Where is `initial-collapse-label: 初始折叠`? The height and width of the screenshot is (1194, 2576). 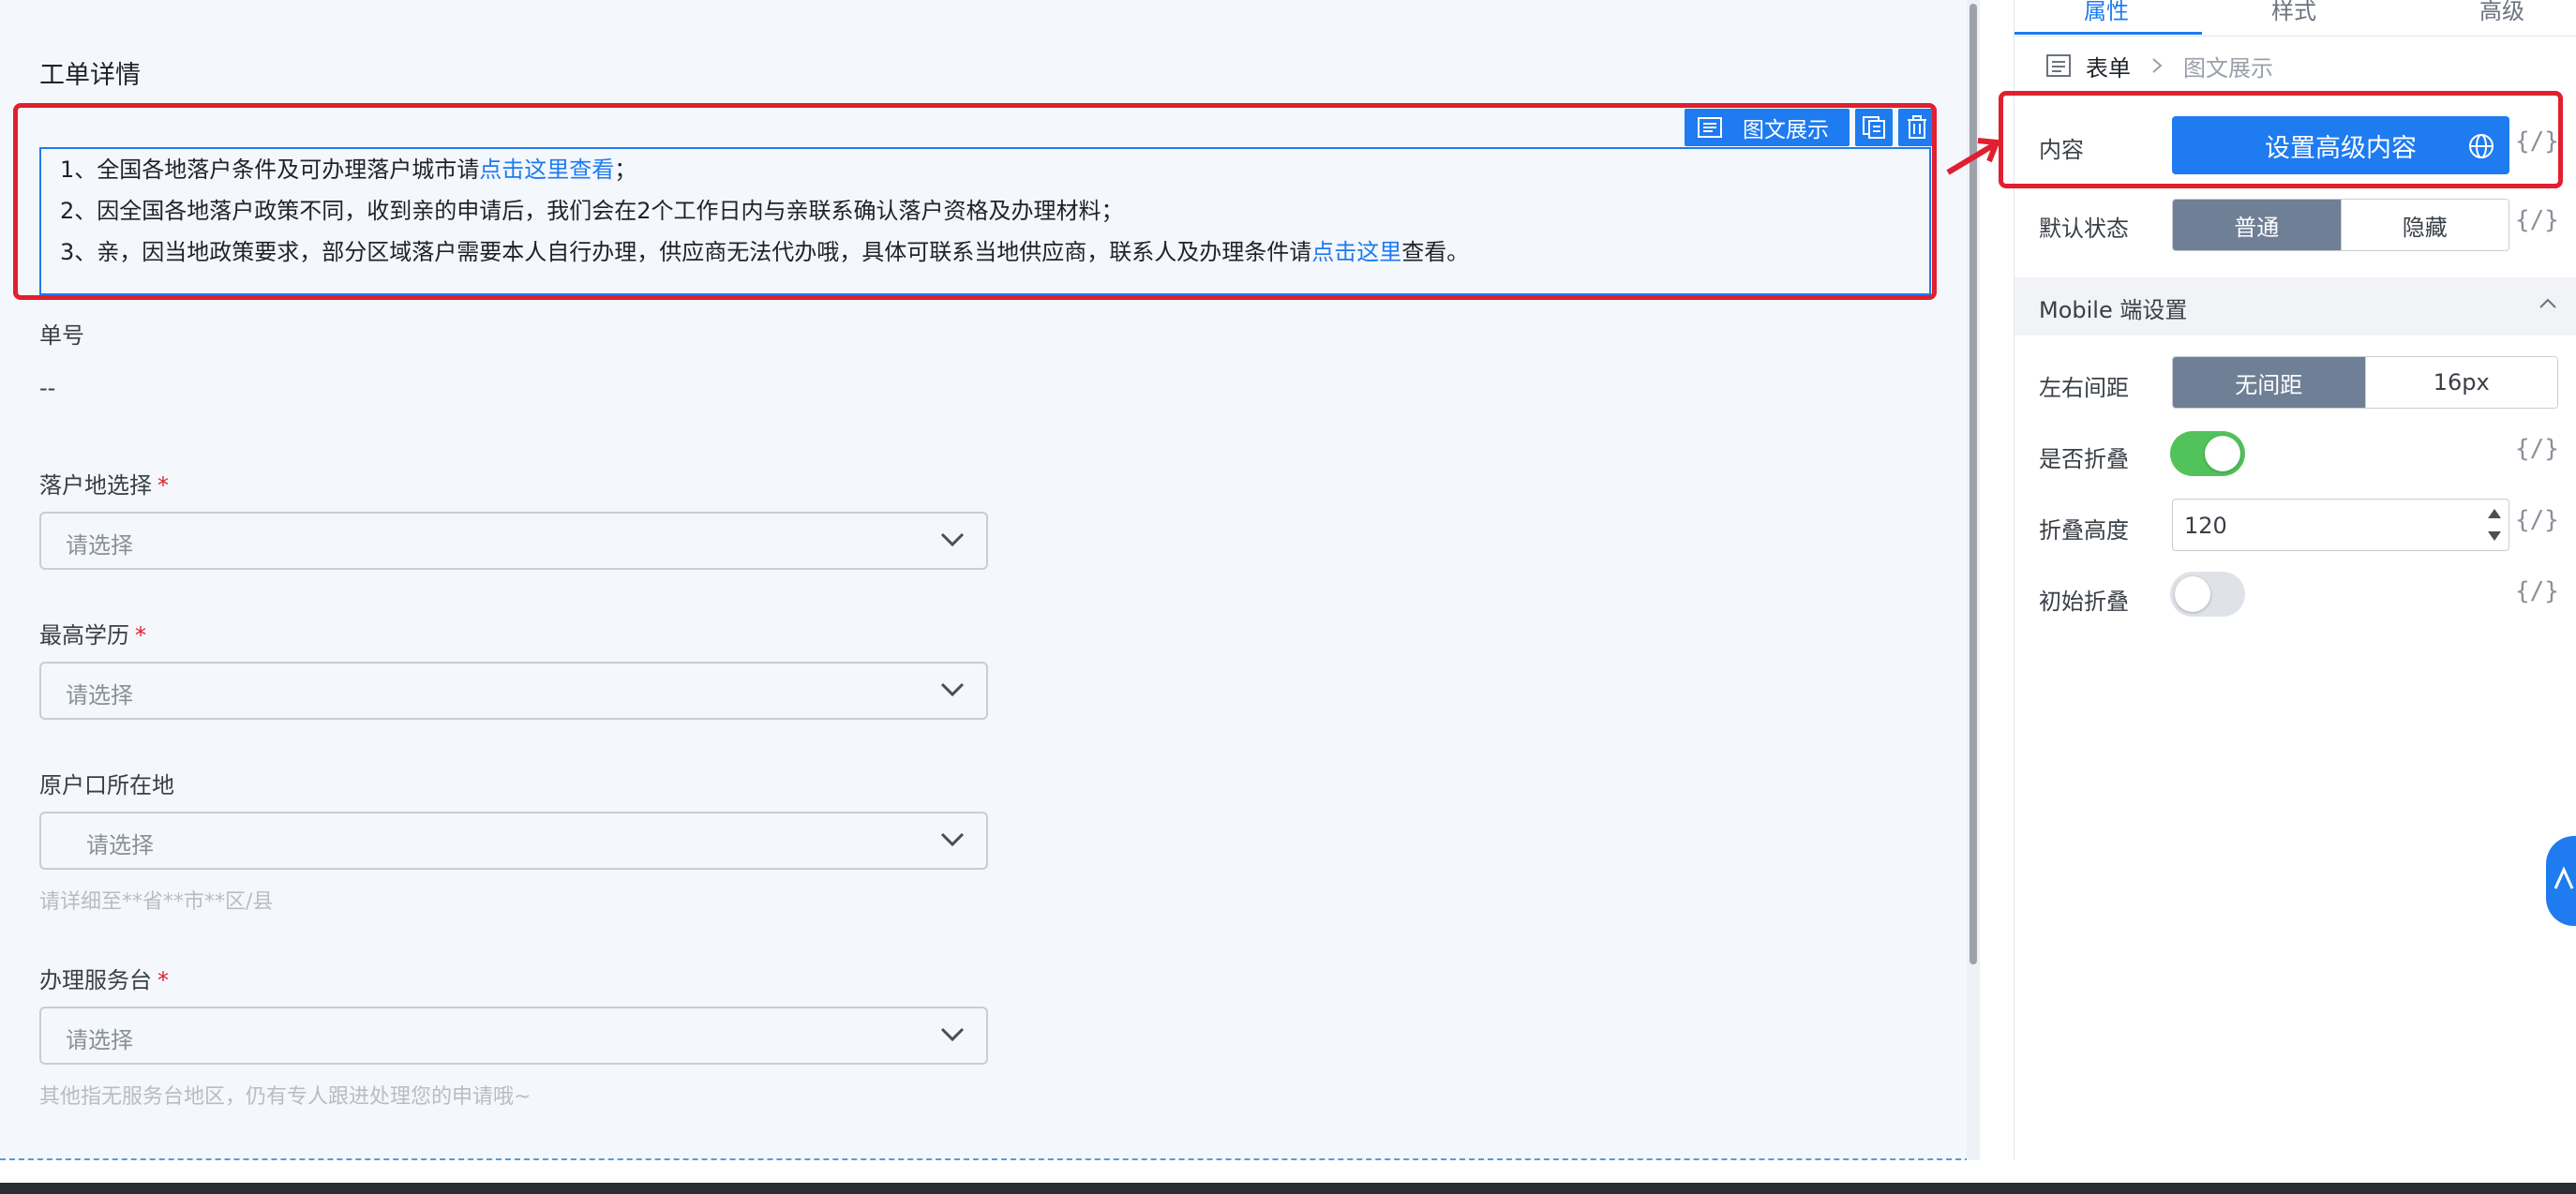 initial-collapse-label: 初始折叠 is located at coordinates (2084, 602).